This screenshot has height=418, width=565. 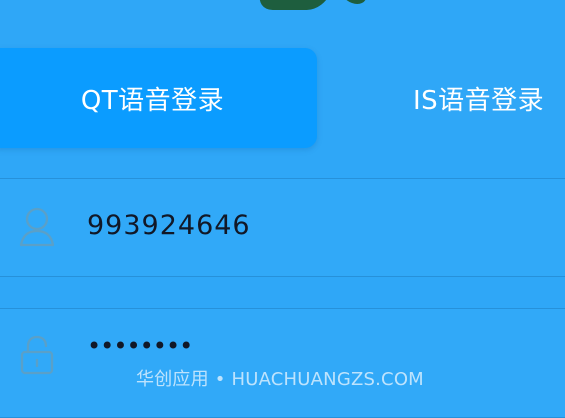 I want to click on lock-icon, so click(x=37, y=355).